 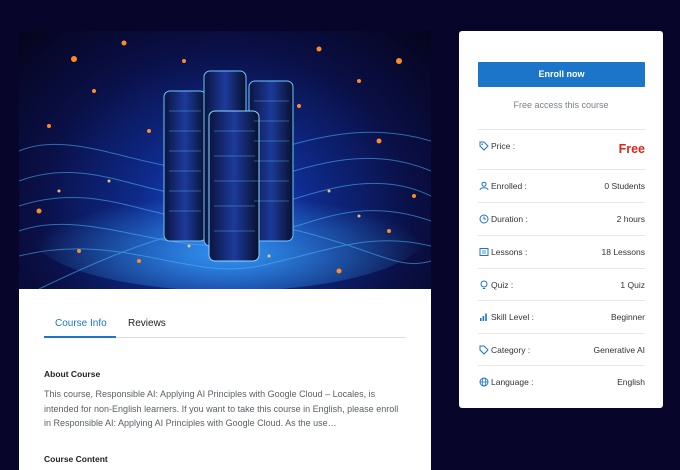 What do you see at coordinates (630, 219) in the screenshot?
I see `duration-value: 2 hours` at bounding box center [630, 219].